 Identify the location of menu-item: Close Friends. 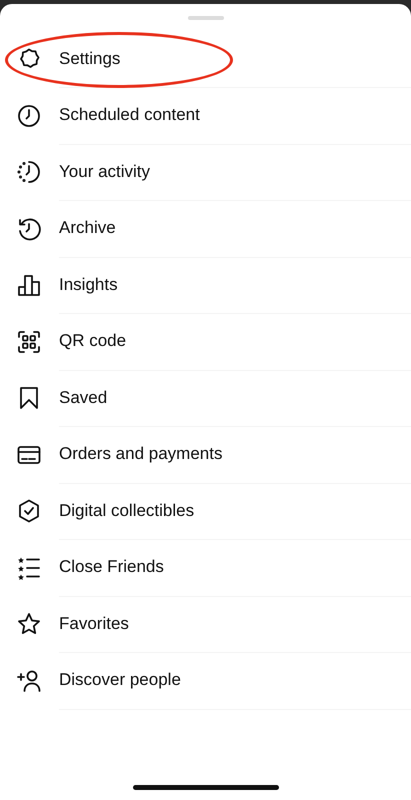
(235, 567).